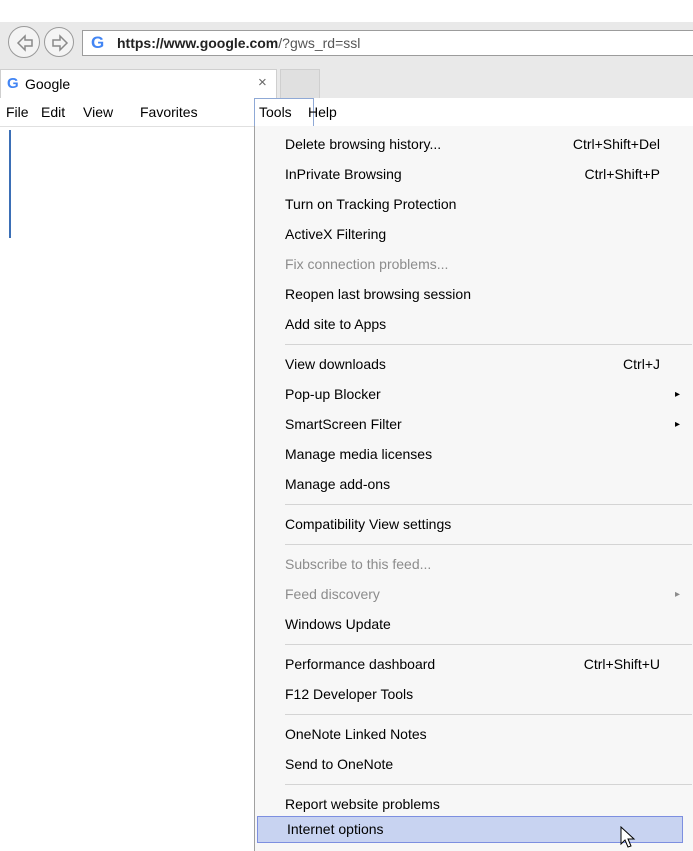 The width and height of the screenshot is (693, 851). I want to click on navigation-bar: G https://www.google.com/?gws_rd=ssl, so click(346, 43).